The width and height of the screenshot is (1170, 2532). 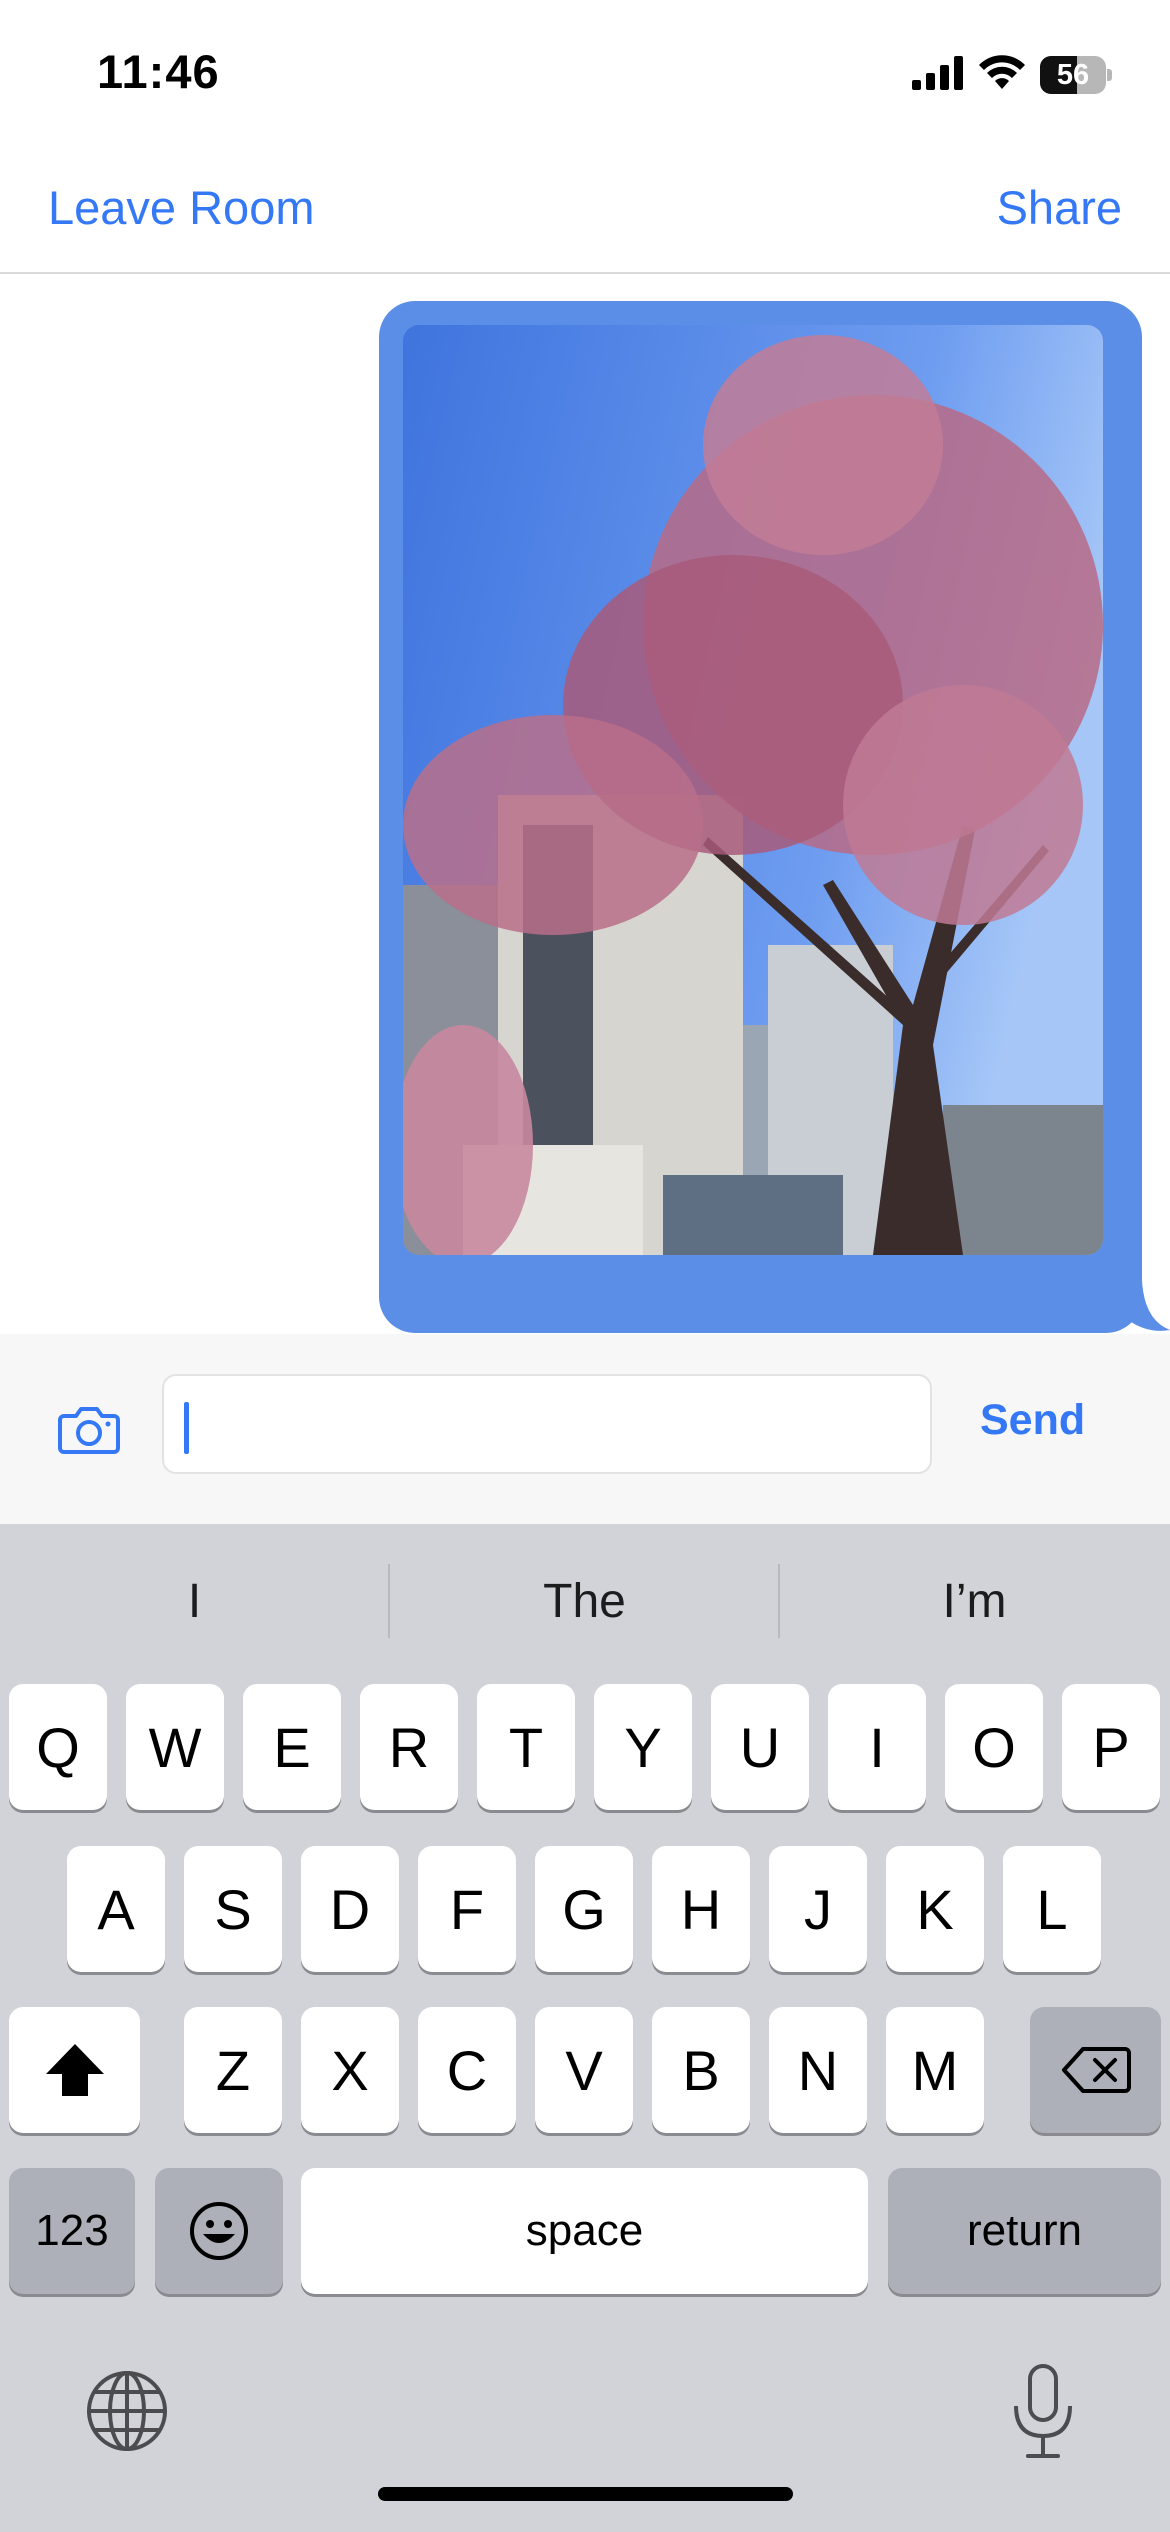 I want to click on key-t: T, so click(x=526, y=1747).